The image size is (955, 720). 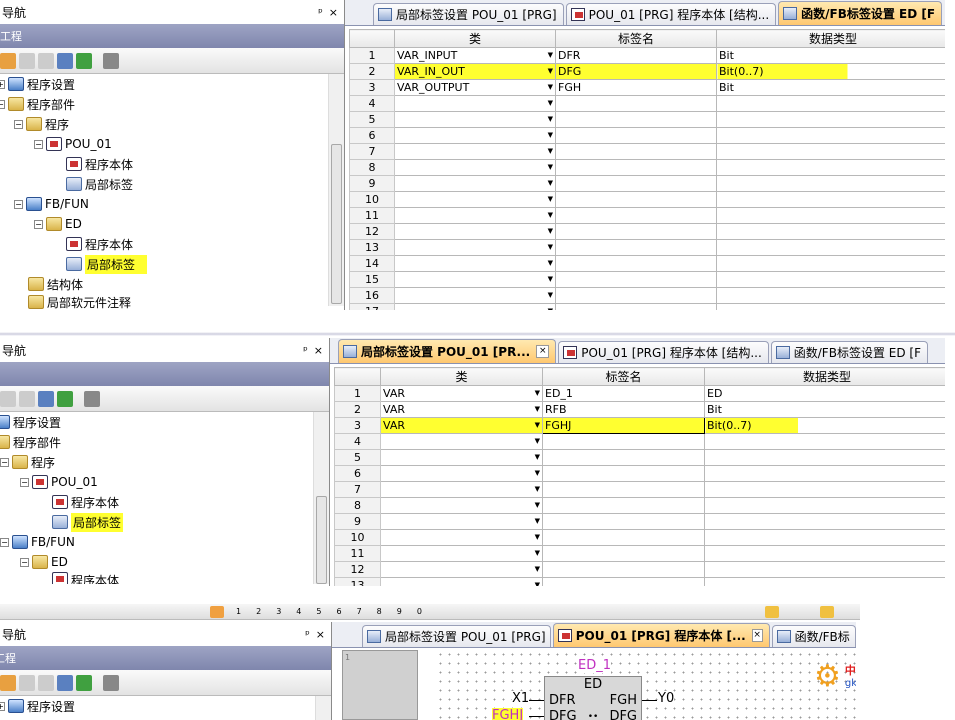 I want to click on fb-inout-pin-out: DFG, so click(x=623, y=714).